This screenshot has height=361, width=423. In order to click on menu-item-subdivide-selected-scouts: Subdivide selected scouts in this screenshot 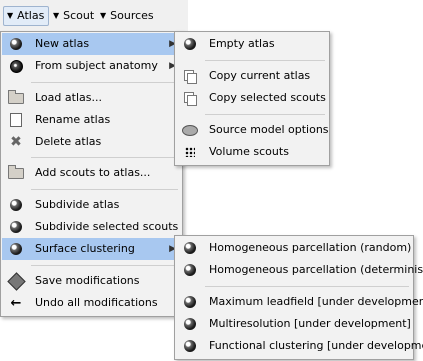, I will do `click(91, 227)`.